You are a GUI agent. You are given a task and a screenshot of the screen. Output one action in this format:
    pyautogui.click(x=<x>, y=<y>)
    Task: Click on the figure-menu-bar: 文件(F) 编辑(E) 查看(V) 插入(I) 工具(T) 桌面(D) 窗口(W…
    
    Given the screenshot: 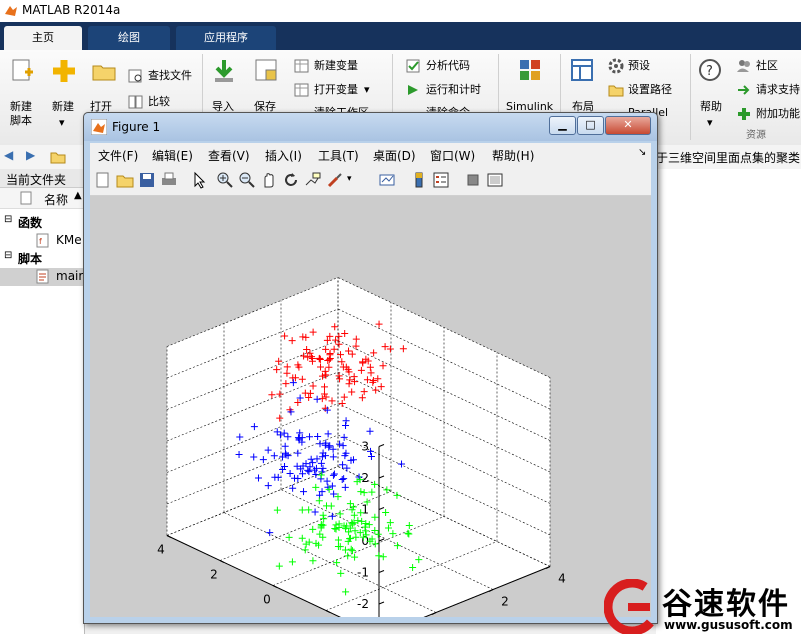 What is the action you would take?
    pyautogui.click(x=370, y=155)
    